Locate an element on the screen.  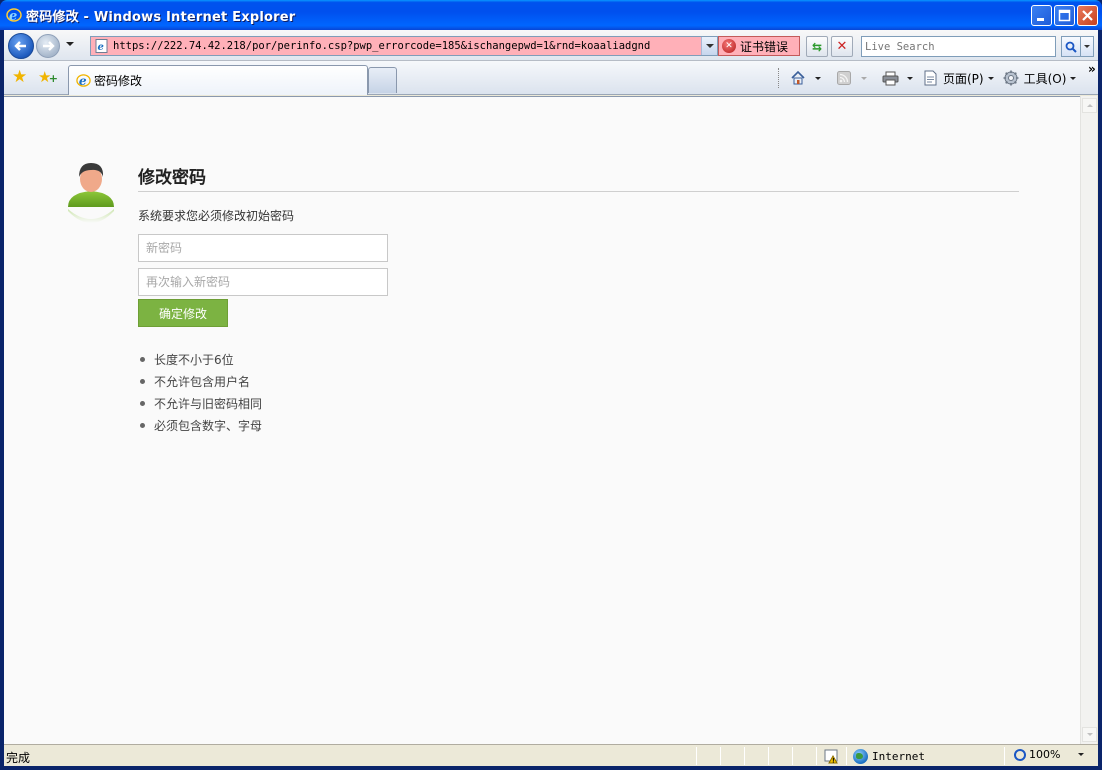
window-title: 密码修改 - Windows Internet Explorer is located at coordinates (161, 17).